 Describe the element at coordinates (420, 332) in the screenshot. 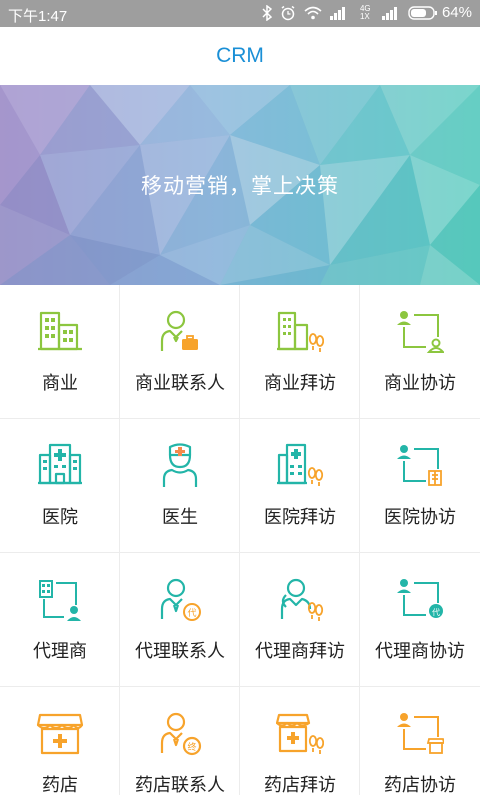

I see `business-assist-visit-icon` at that location.